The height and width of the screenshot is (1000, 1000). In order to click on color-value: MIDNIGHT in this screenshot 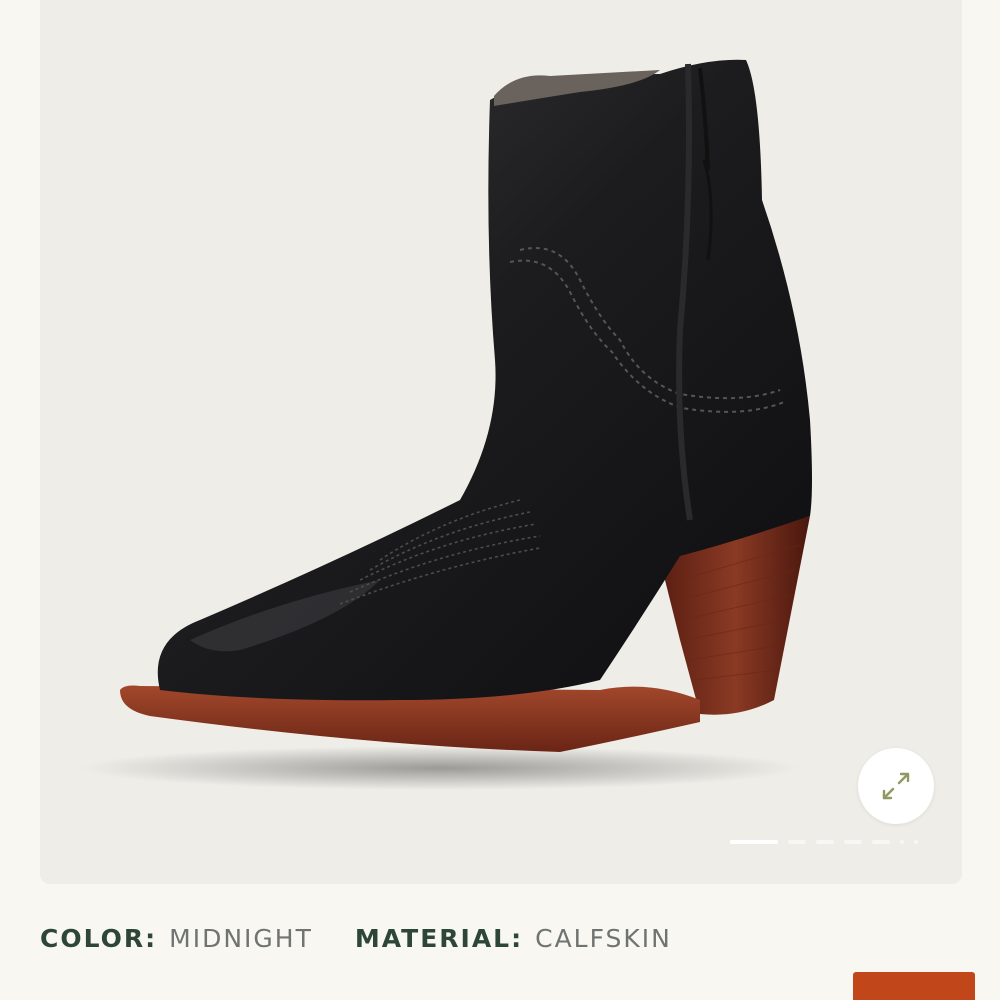, I will do `click(241, 938)`.